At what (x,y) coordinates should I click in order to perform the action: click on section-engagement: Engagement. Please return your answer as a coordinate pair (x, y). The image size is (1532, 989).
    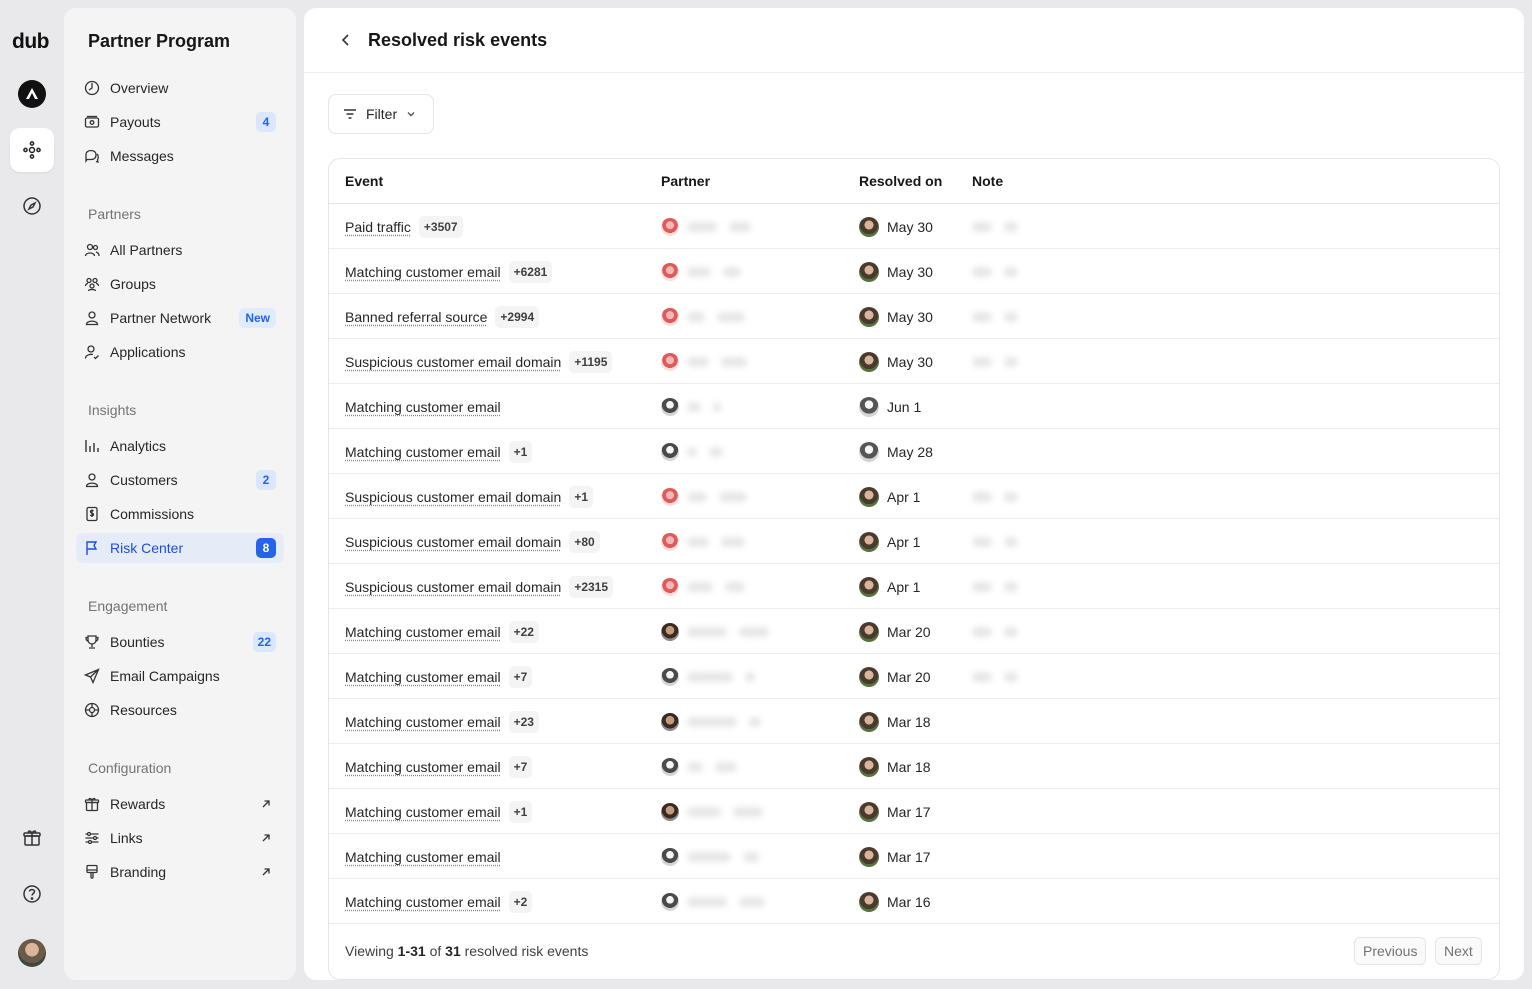
    Looking at the image, I should click on (128, 606).